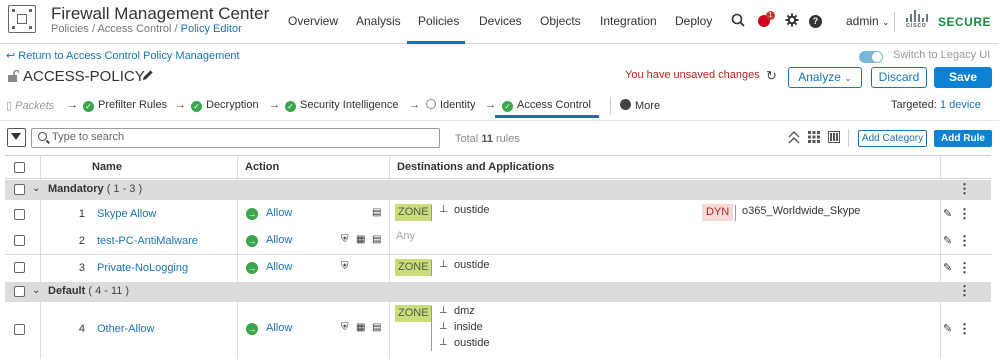 The height and width of the screenshot is (359, 999). What do you see at coordinates (640, 105) in the screenshot?
I see `step-more: More` at bounding box center [640, 105].